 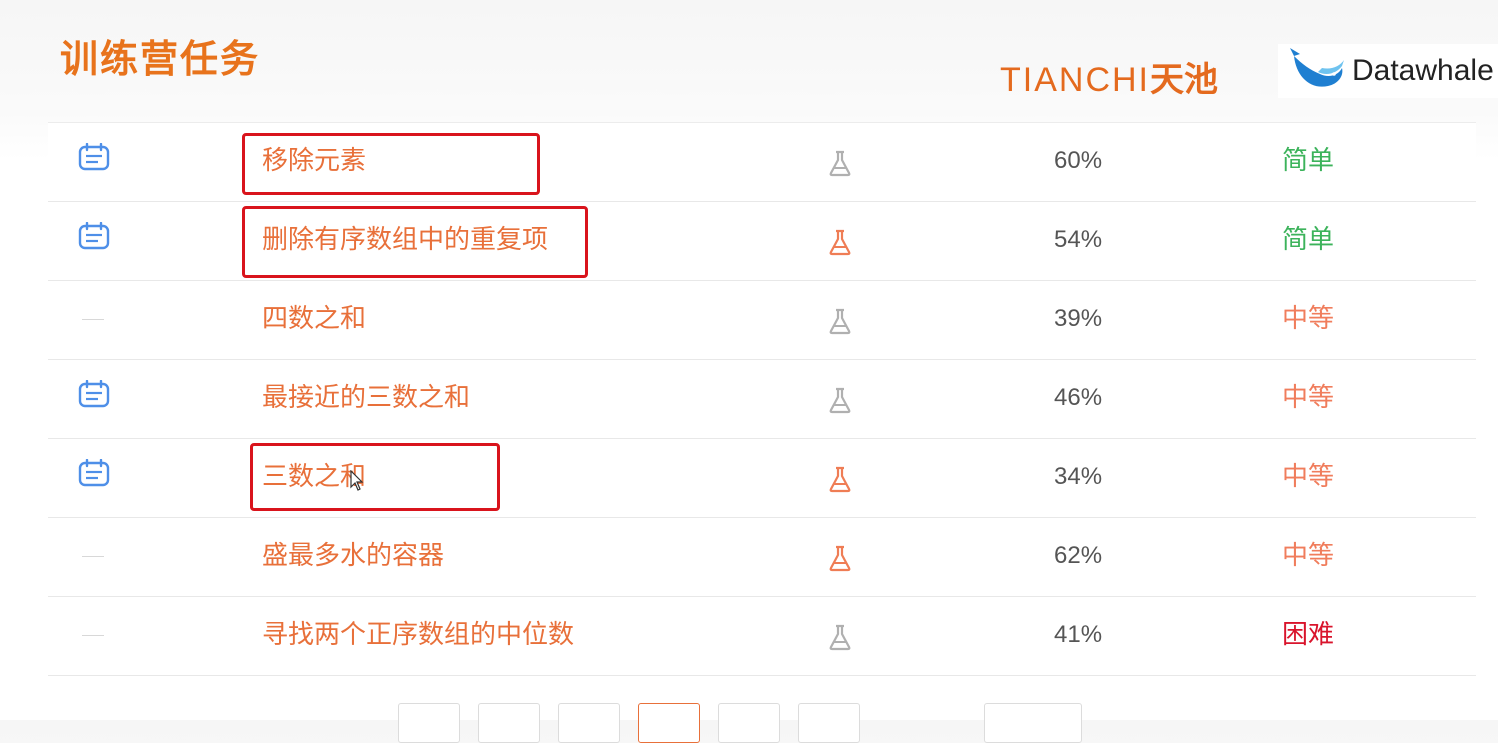 I want to click on problem-title-link: 寻找两个正序数组的中位数, so click(x=418, y=635).